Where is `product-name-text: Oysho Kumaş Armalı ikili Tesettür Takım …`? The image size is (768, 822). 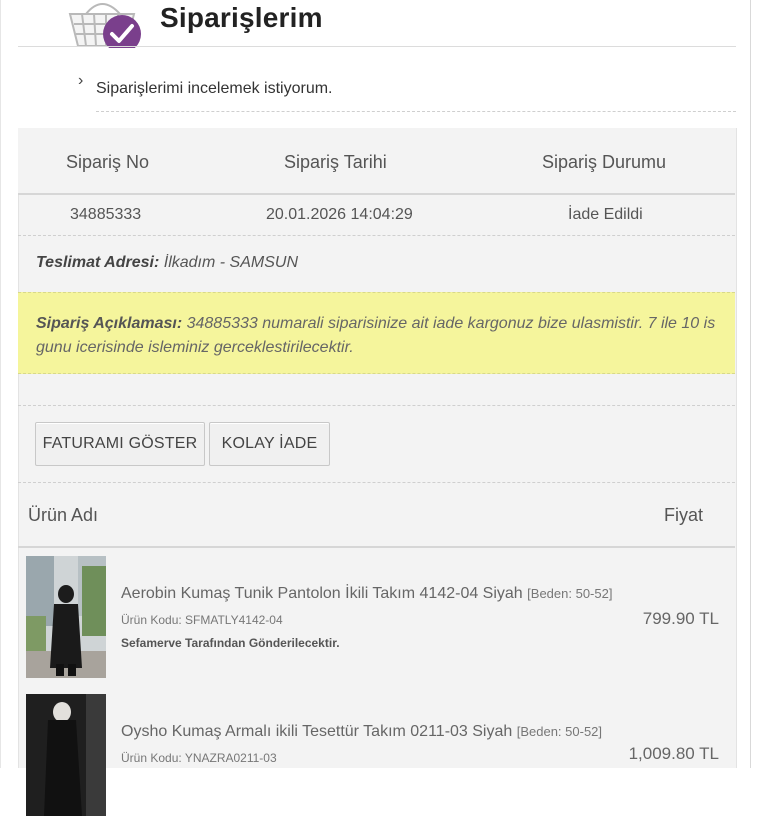
product-name-text: Oysho Kumaş Armalı ikili Tesettür Takım … is located at coordinates (316, 731).